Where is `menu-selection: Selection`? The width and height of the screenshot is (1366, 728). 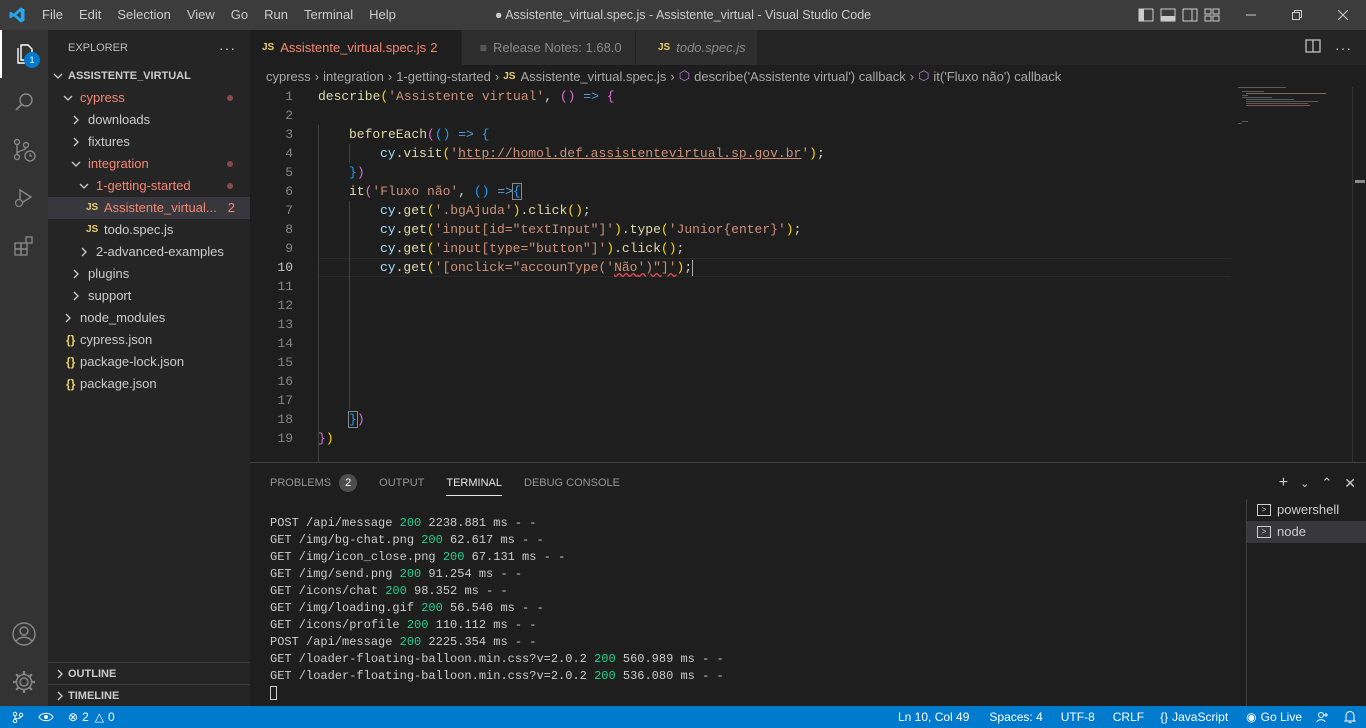 menu-selection: Selection is located at coordinates (143, 15).